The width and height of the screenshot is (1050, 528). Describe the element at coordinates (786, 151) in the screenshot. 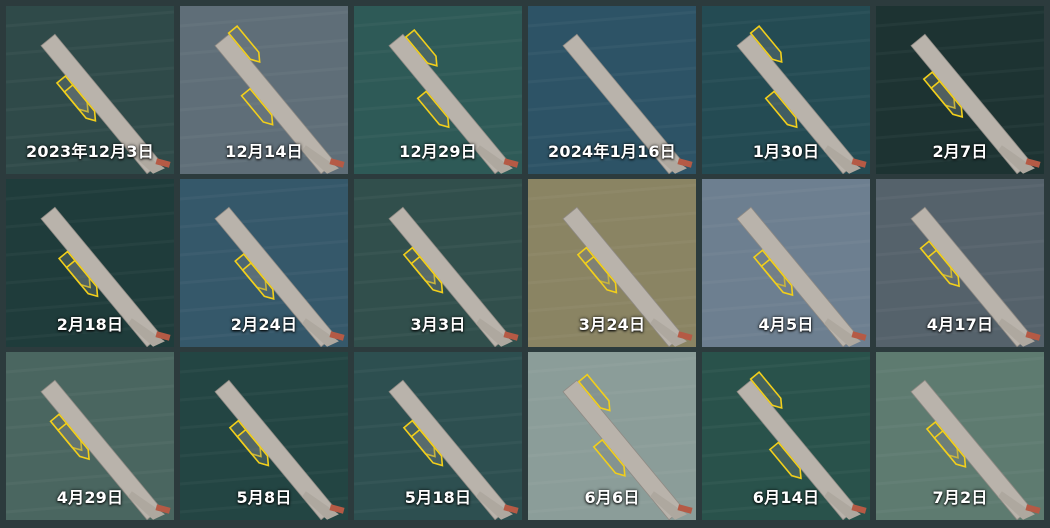

I see `date-label: 1月30日` at that location.